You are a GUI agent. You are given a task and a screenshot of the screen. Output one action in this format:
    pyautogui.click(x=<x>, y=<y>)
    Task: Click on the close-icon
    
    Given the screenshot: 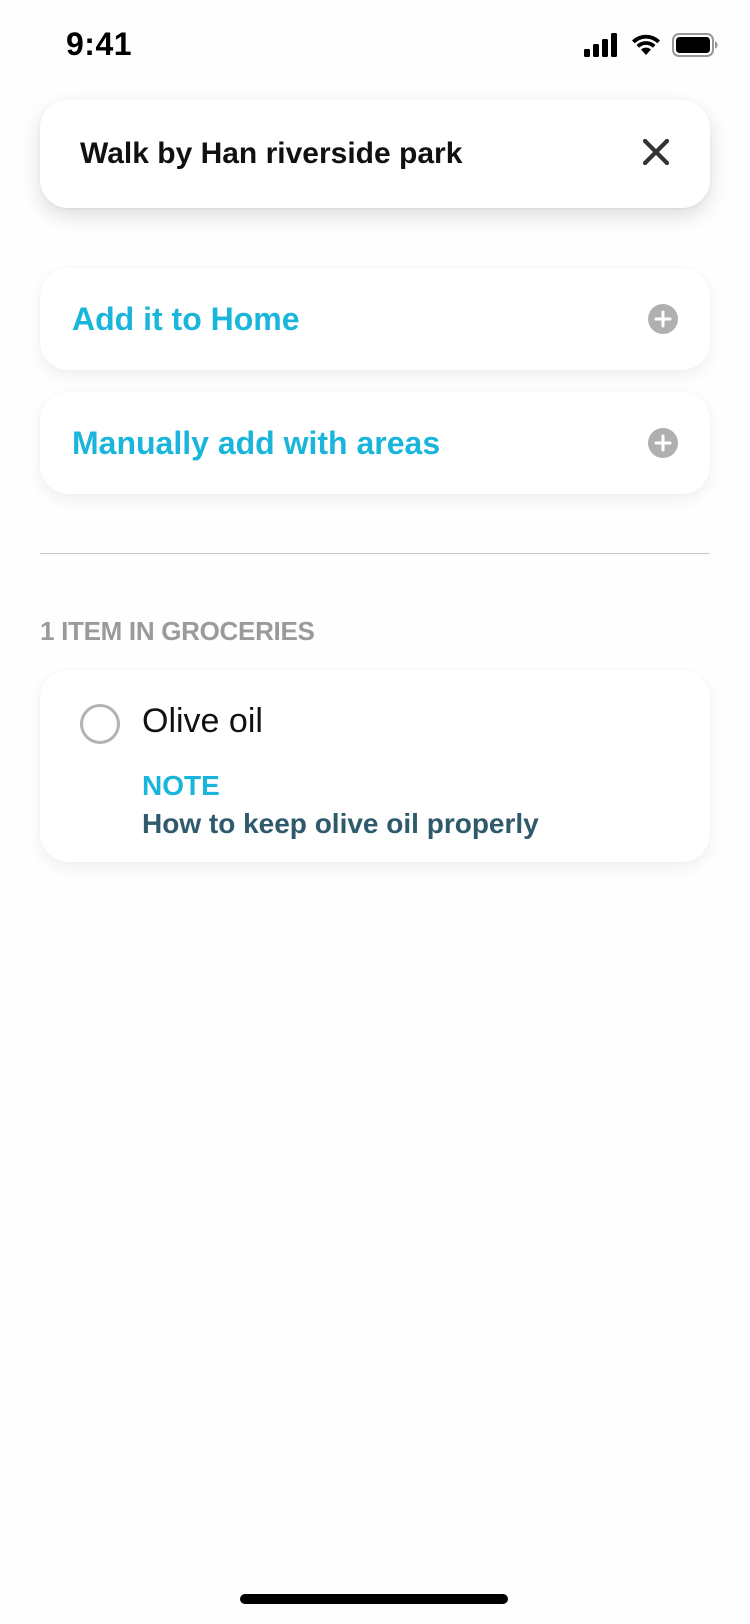 What is the action you would take?
    pyautogui.click(x=656, y=154)
    